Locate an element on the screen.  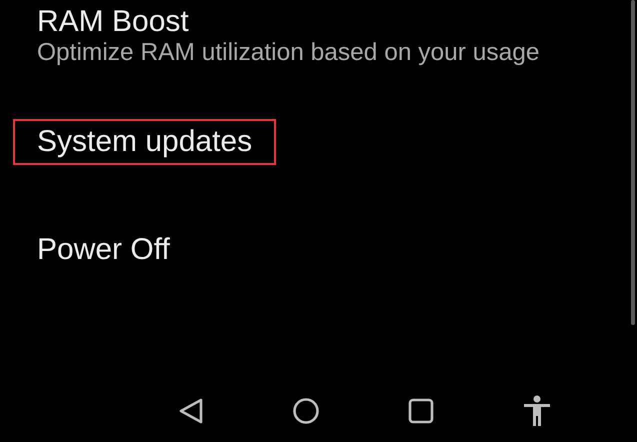
setting-description: Optimize RAM utilization based on your usage is located at coordinates (289, 53).